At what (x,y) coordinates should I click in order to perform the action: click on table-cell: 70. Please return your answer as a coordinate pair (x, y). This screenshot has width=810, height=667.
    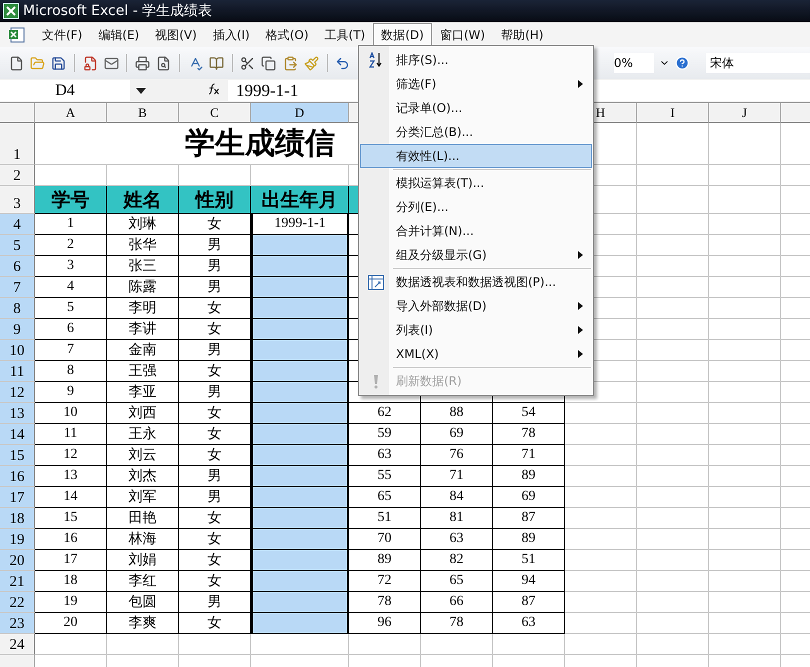
    Looking at the image, I should click on (385, 539).